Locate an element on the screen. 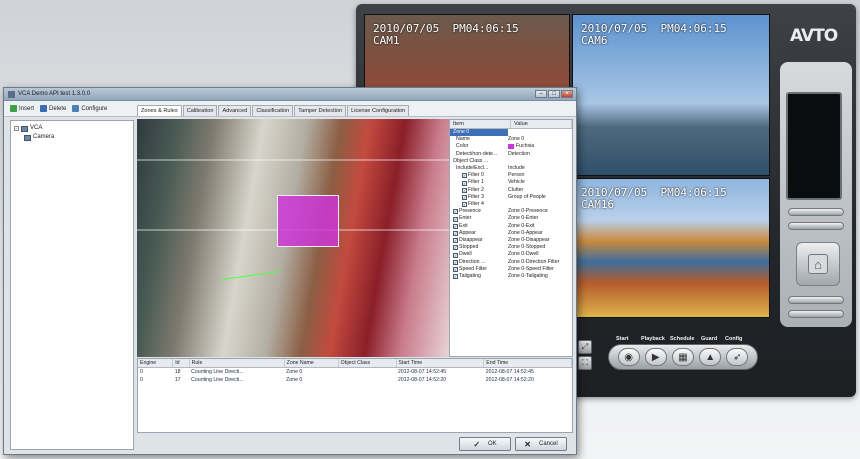 The height and width of the screenshot is (459, 860). property-row: Detect/non-dete... Detection is located at coordinates (511, 154).